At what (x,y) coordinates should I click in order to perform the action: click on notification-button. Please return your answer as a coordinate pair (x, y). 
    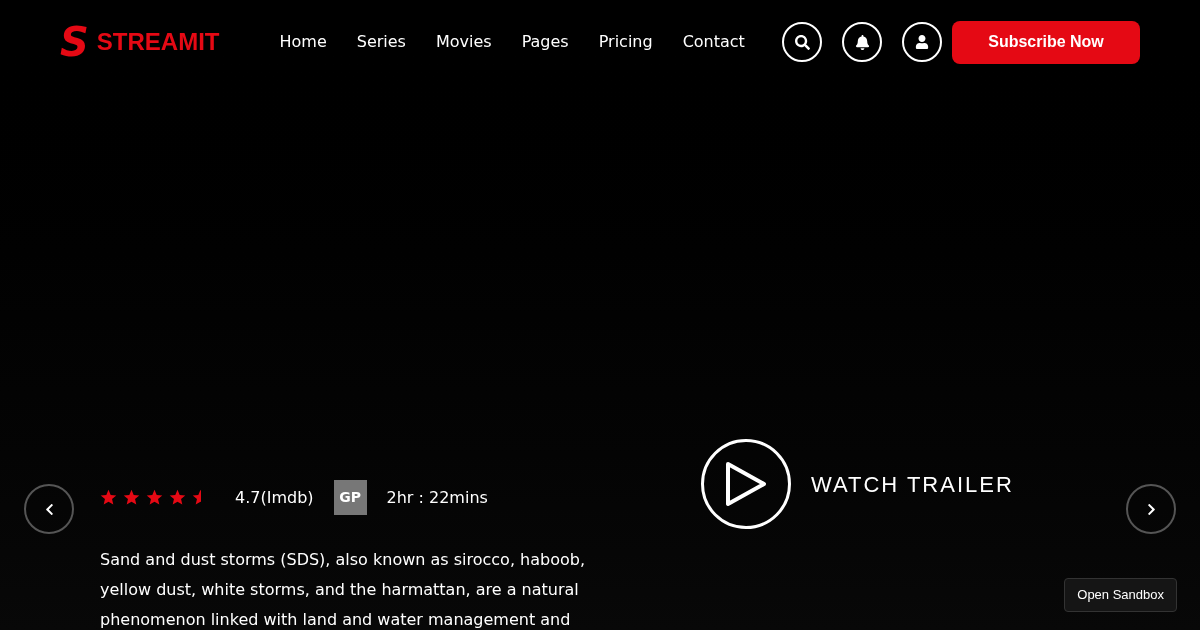
    Looking at the image, I should click on (862, 42).